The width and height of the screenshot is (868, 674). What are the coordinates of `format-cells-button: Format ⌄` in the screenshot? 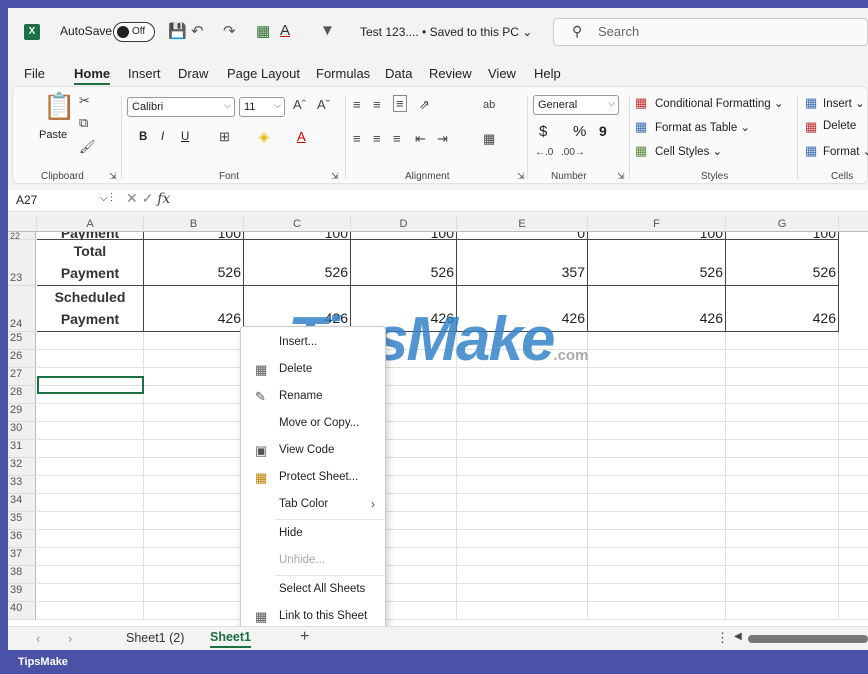 It's located at (845, 151).